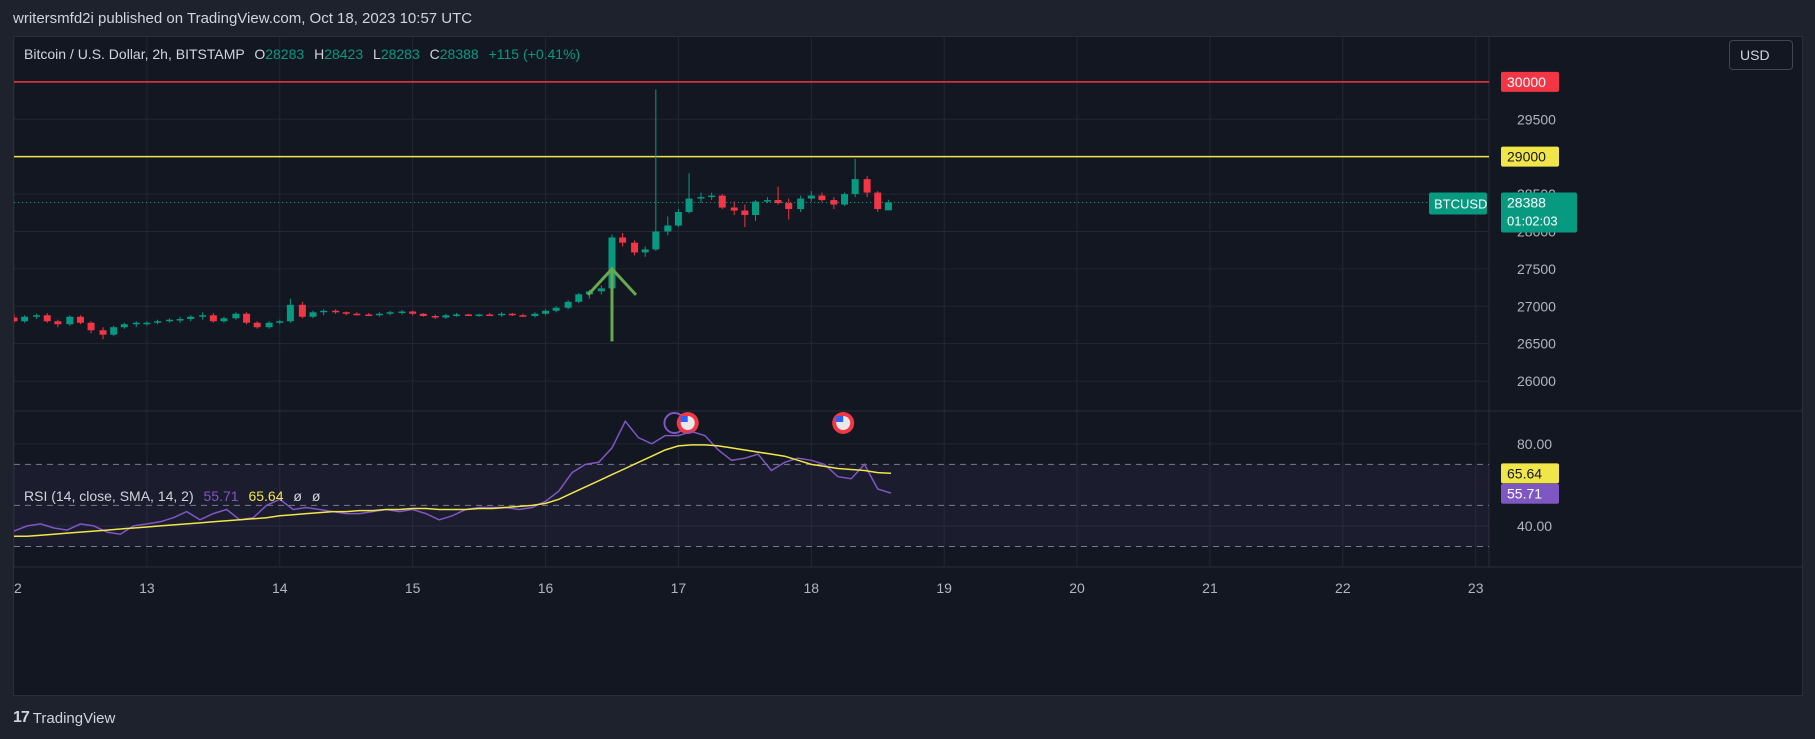 The width and height of the screenshot is (1815, 739). What do you see at coordinates (266, 496) in the screenshot?
I see `rsi-ma-value: 65.64` at bounding box center [266, 496].